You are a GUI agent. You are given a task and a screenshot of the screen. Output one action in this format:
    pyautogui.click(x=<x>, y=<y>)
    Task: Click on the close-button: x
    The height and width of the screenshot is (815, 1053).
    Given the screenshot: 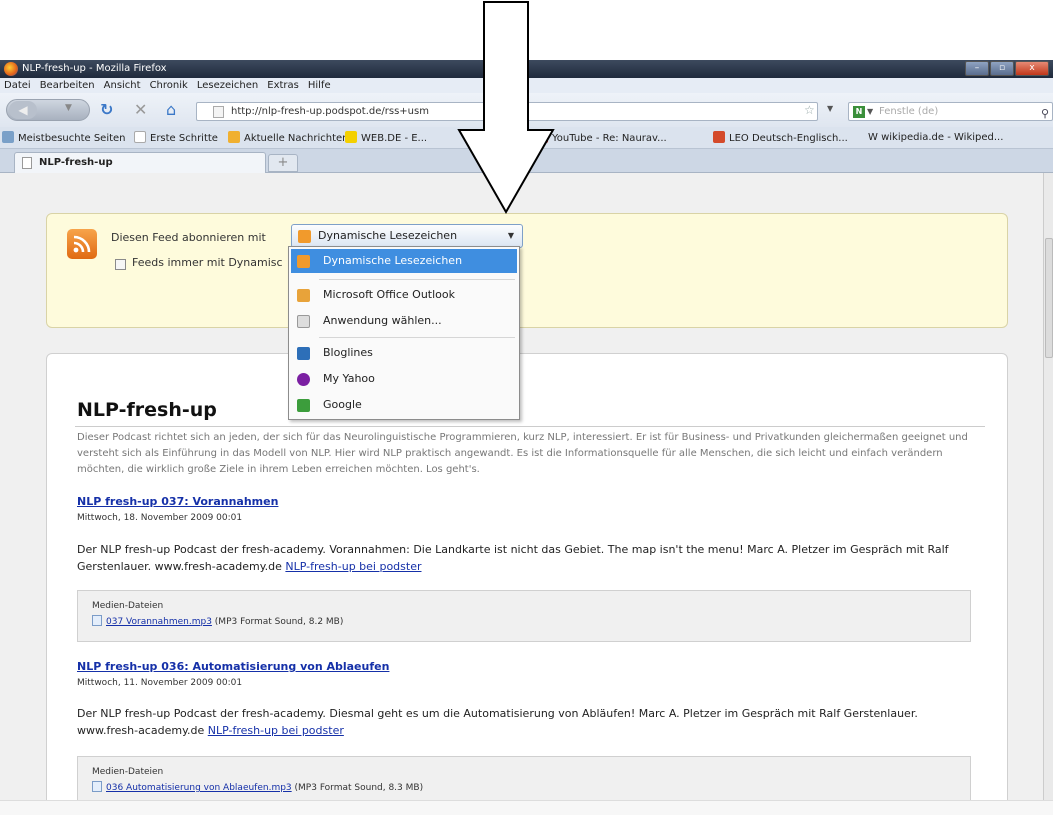 What is the action you would take?
    pyautogui.click(x=1032, y=68)
    